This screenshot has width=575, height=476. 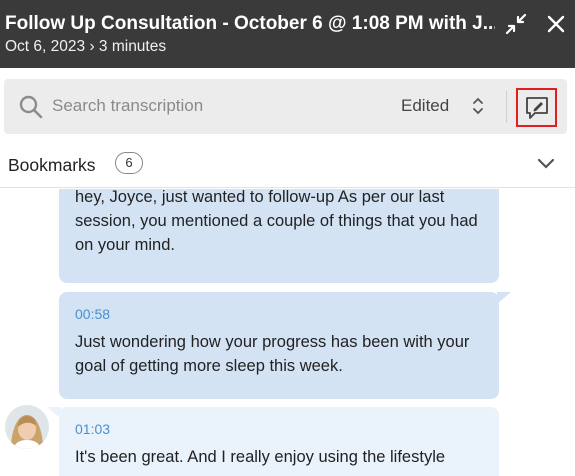 What do you see at coordinates (279, 314) in the screenshot?
I see `message-timestamp: 00:58` at bounding box center [279, 314].